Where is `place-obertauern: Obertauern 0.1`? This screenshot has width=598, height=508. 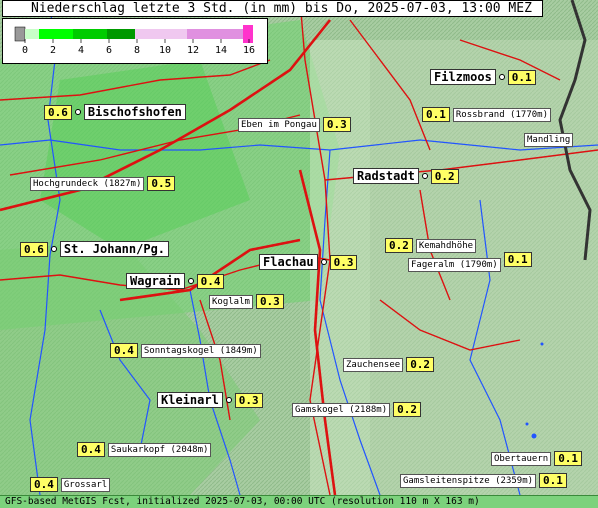 place-obertauern: Obertauern 0.1 is located at coordinates (537, 458).